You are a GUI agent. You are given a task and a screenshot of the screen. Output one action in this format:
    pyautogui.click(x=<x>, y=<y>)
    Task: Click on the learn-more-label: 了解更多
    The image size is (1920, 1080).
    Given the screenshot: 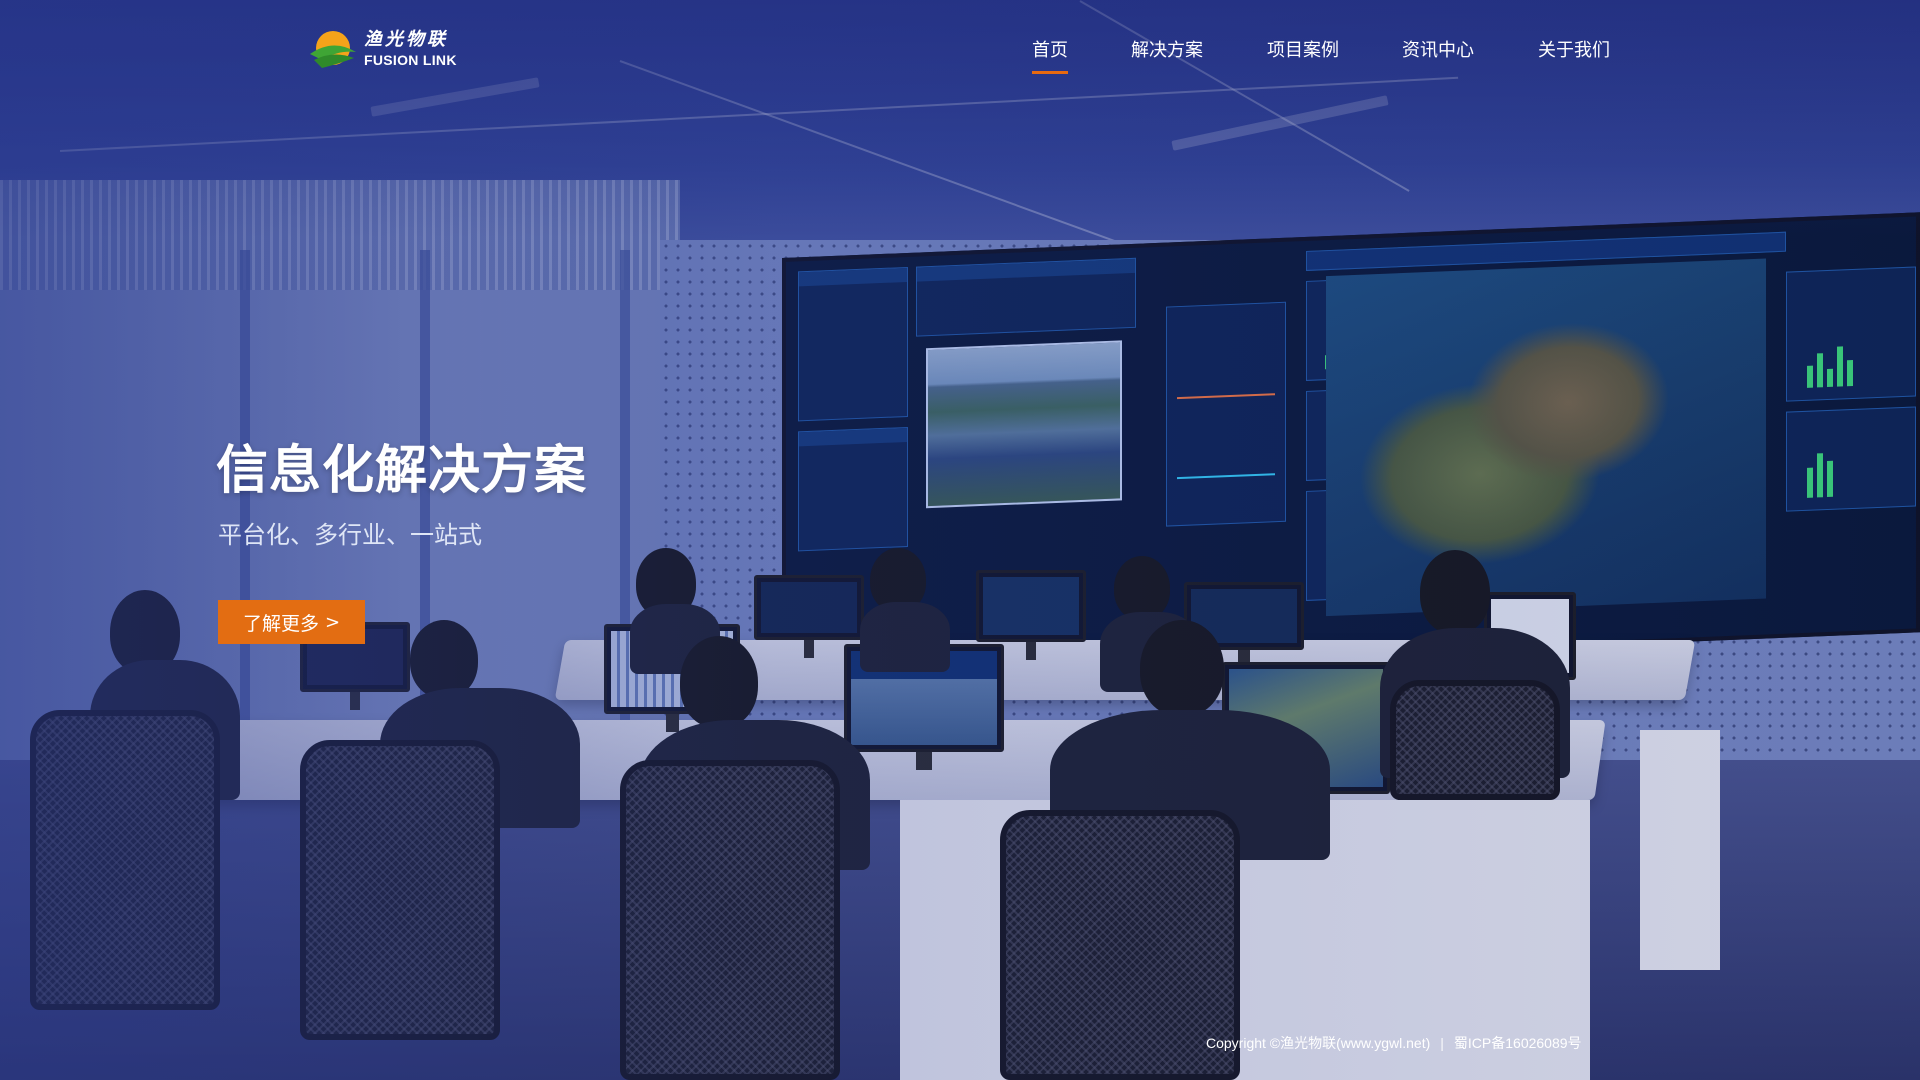 What is the action you would take?
    pyautogui.click(x=280, y=623)
    